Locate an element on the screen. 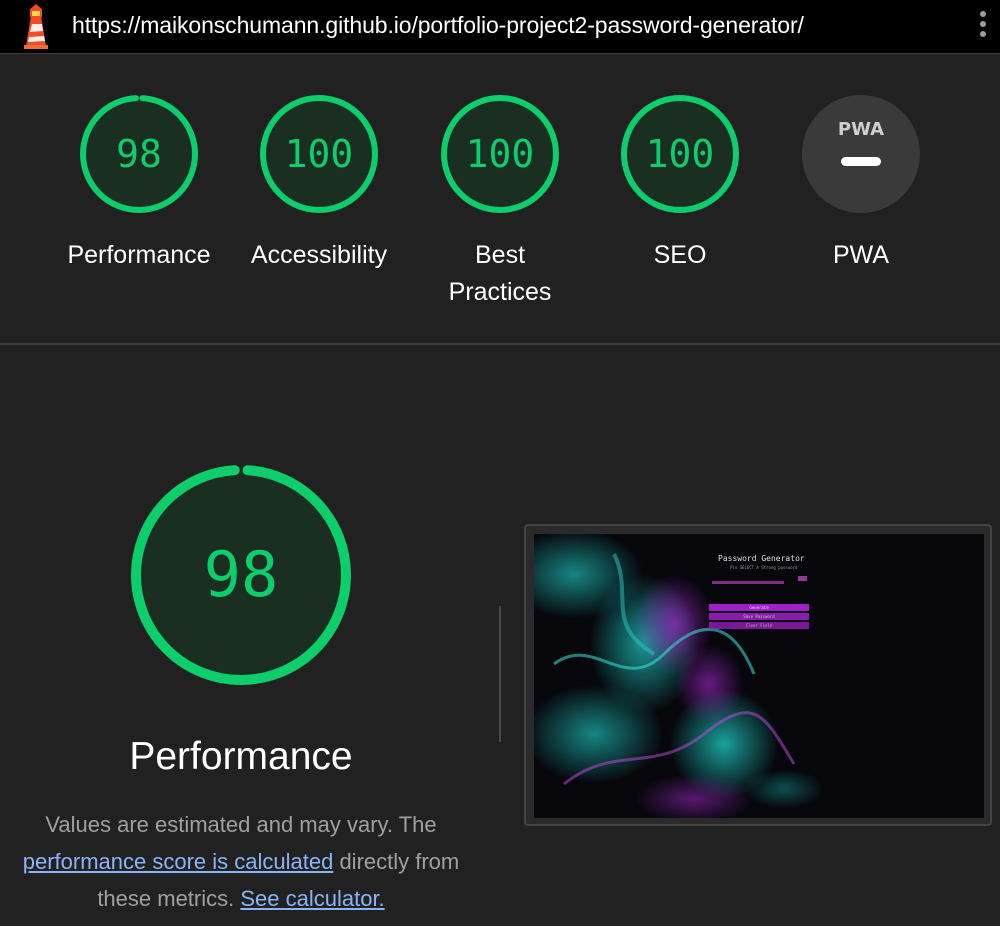 The height and width of the screenshot is (926, 1000). section-divider is located at coordinates (500, 344).